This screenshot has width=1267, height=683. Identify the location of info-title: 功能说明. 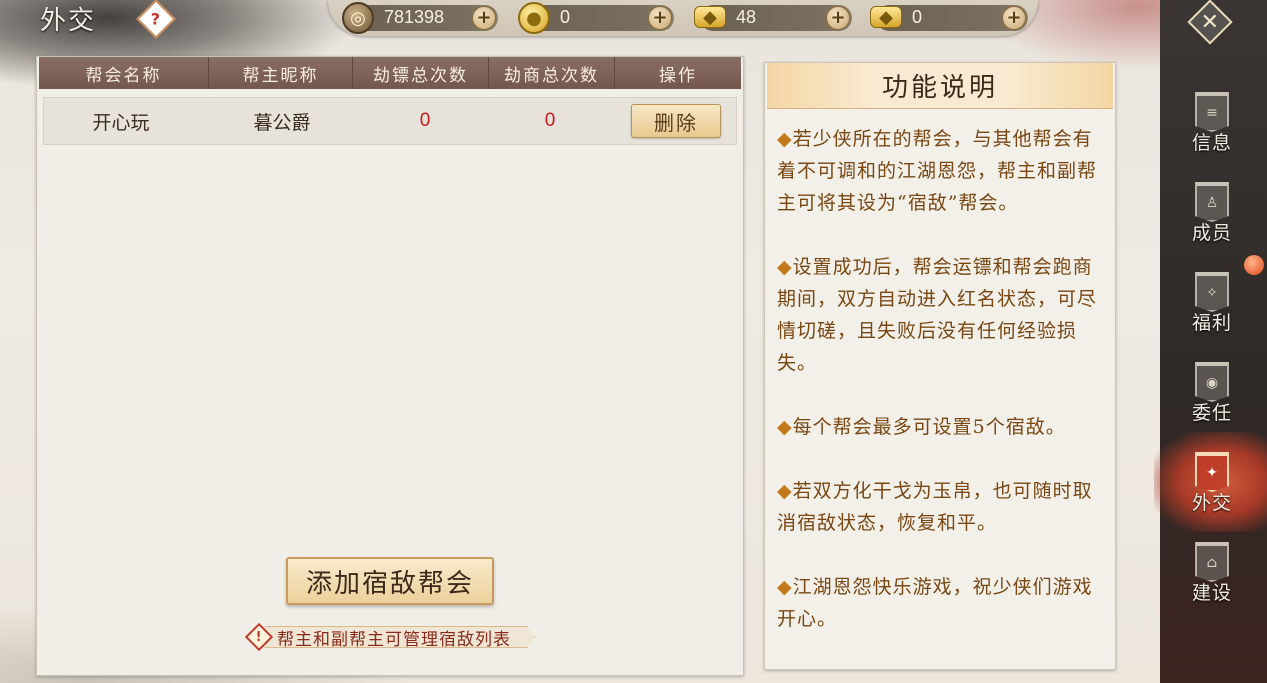
(939, 88).